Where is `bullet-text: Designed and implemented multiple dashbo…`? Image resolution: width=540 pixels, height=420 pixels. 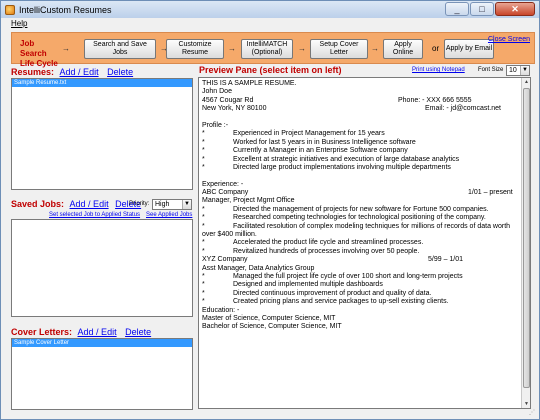
bullet-text: Designed and implemented multiple dashbo… is located at coordinates (308, 285).